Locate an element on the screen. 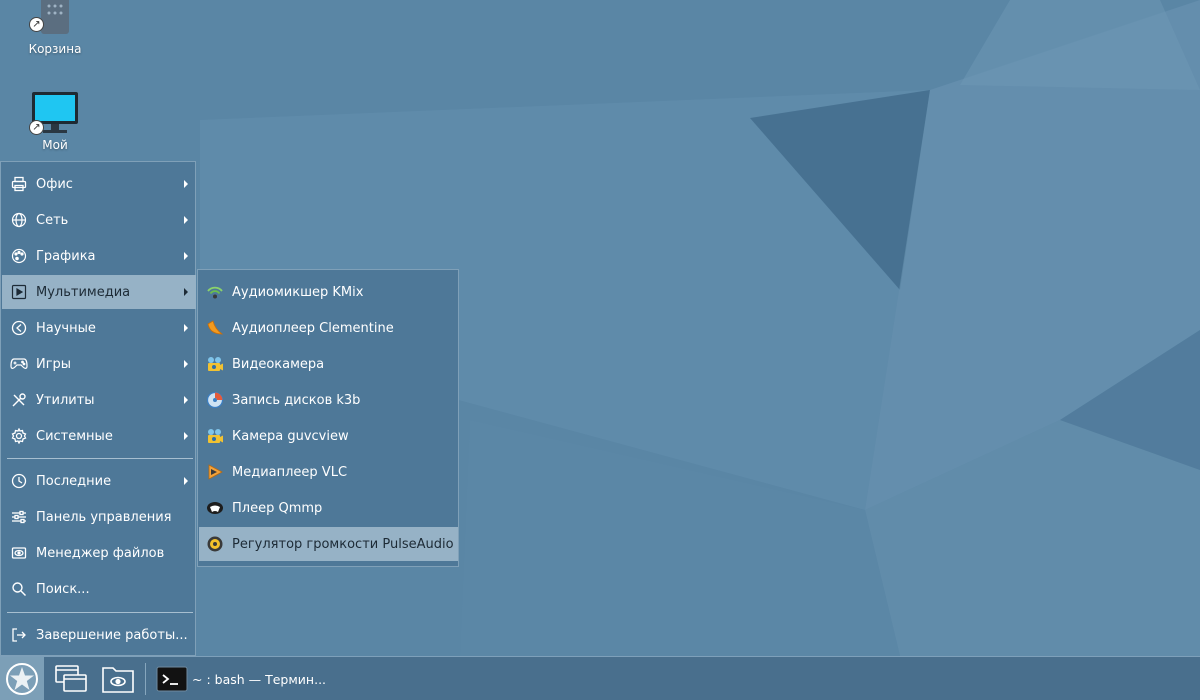  menu-item-label: Системные is located at coordinates (74, 436).